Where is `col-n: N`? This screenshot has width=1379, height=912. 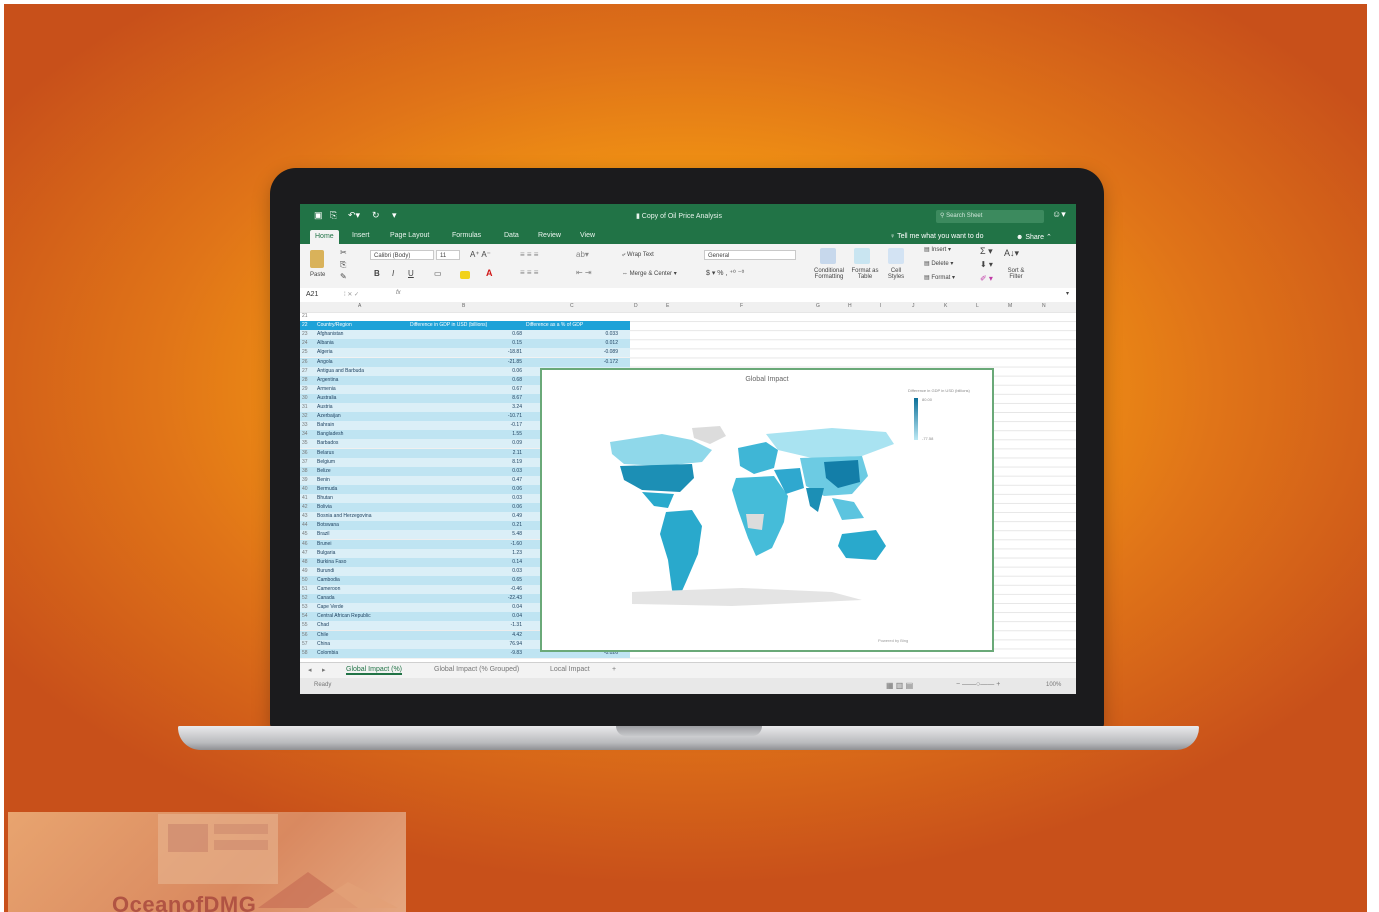
col-n: N is located at coordinates (1044, 306).